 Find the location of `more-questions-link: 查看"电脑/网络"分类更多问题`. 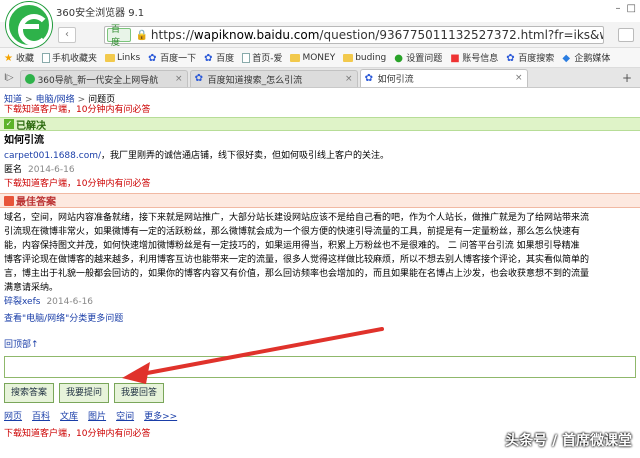

more-questions-link: 查看"电脑/网络"分类更多问题 is located at coordinates (320, 319).